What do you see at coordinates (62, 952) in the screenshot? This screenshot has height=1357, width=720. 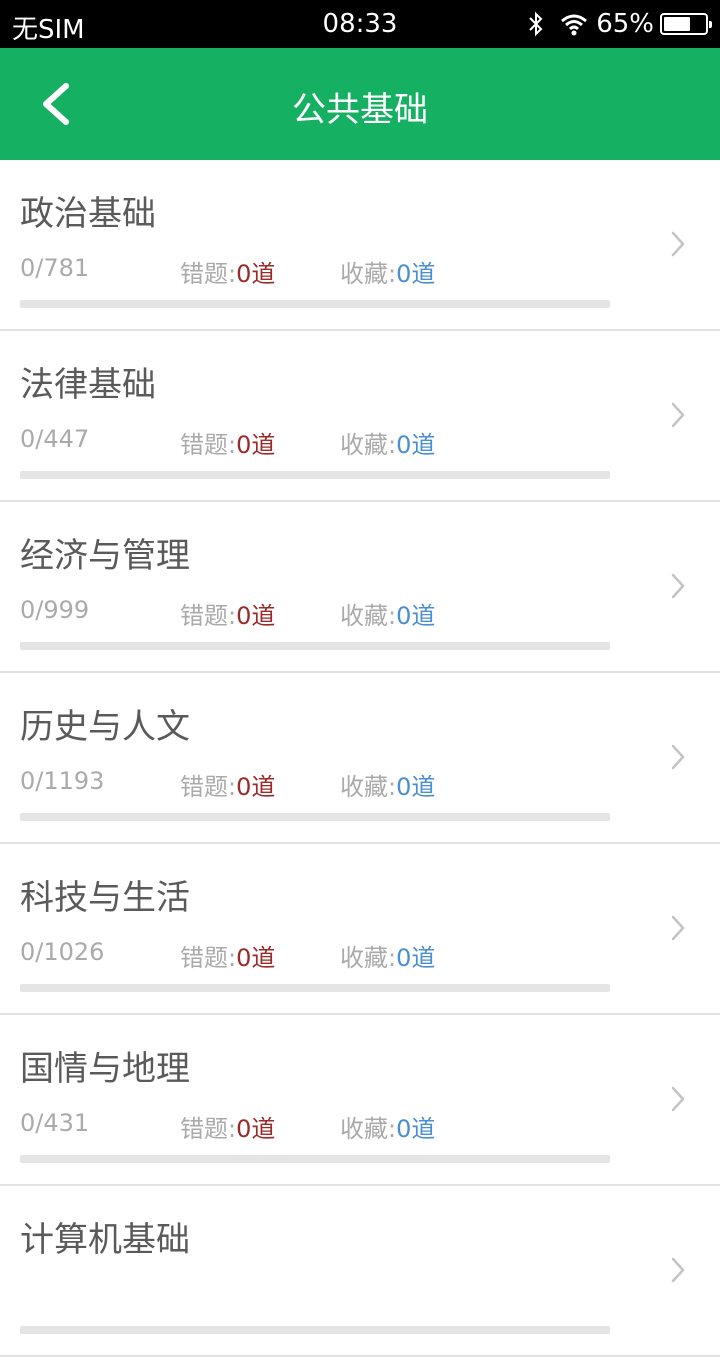 I see `progress-count: 0/1026` at bounding box center [62, 952].